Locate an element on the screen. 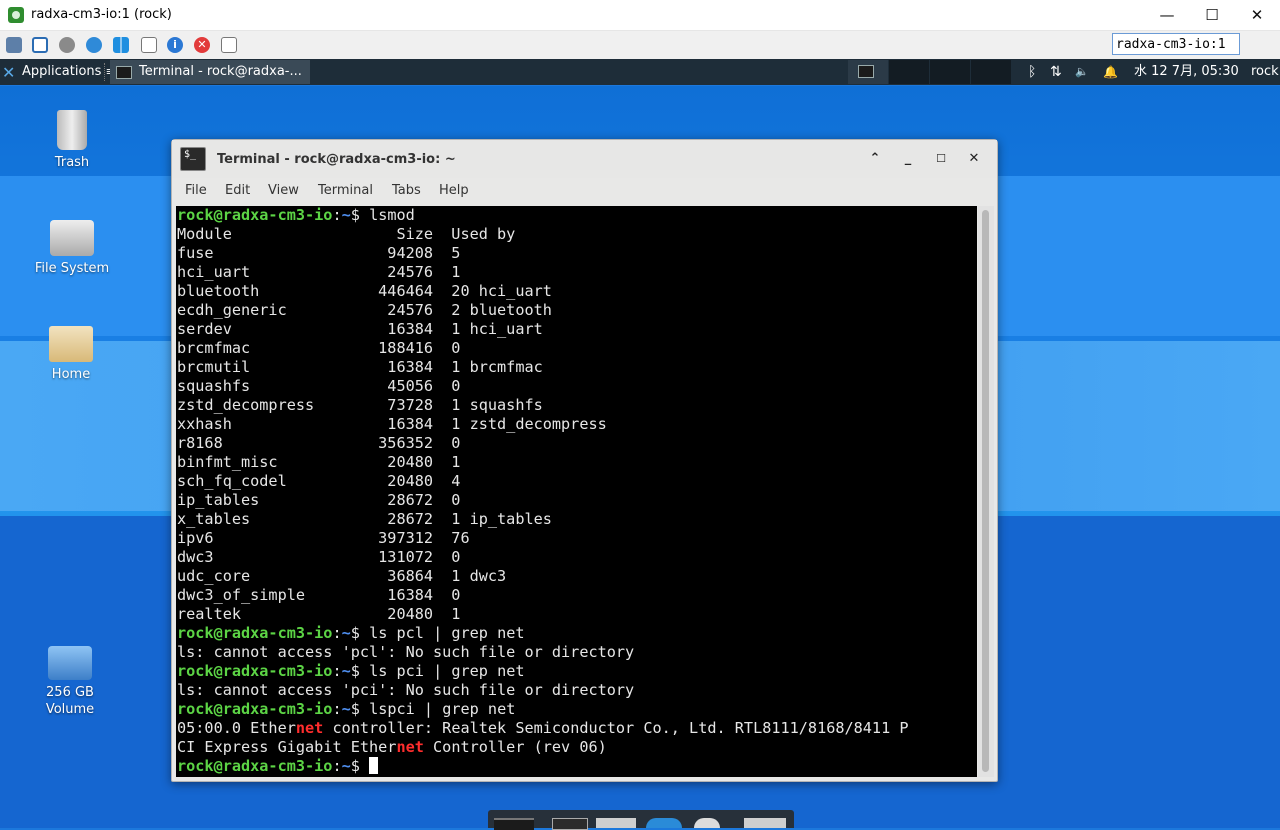  terminal-close-button: ✕ is located at coordinates (974, 159).